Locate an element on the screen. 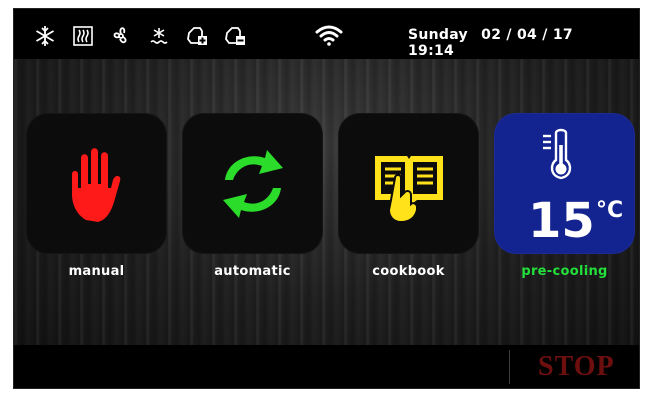  hand-icon is located at coordinates (95, 184).